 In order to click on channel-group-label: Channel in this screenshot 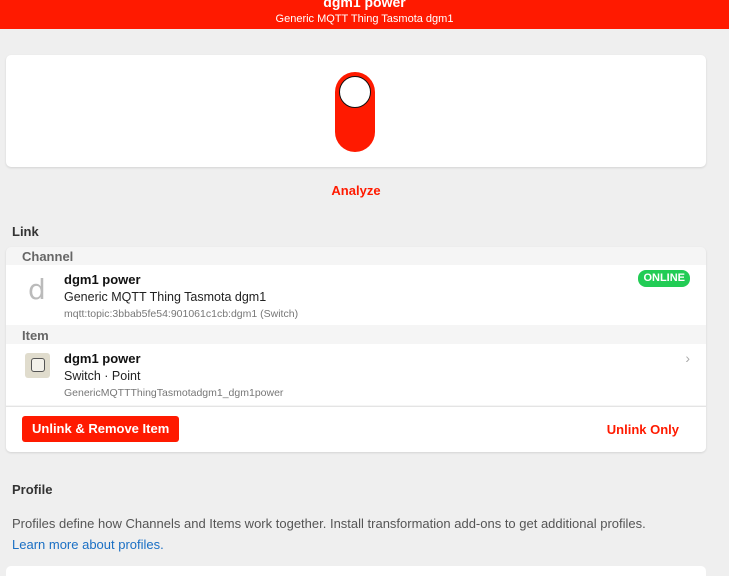, I will do `click(48, 256)`.